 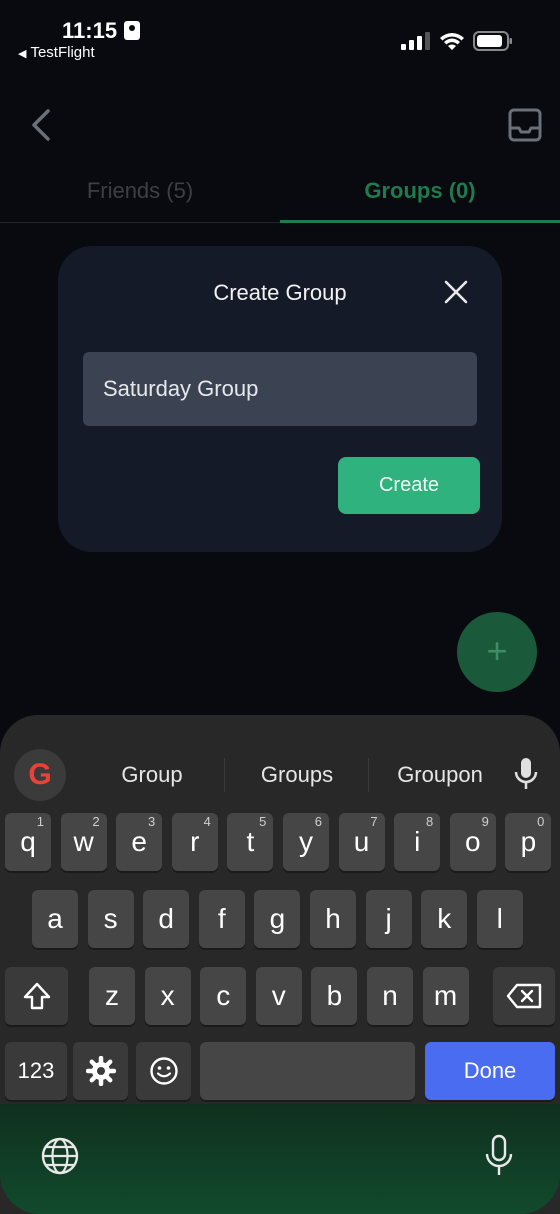 I want to click on settings-key, so click(x=100, y=1071).